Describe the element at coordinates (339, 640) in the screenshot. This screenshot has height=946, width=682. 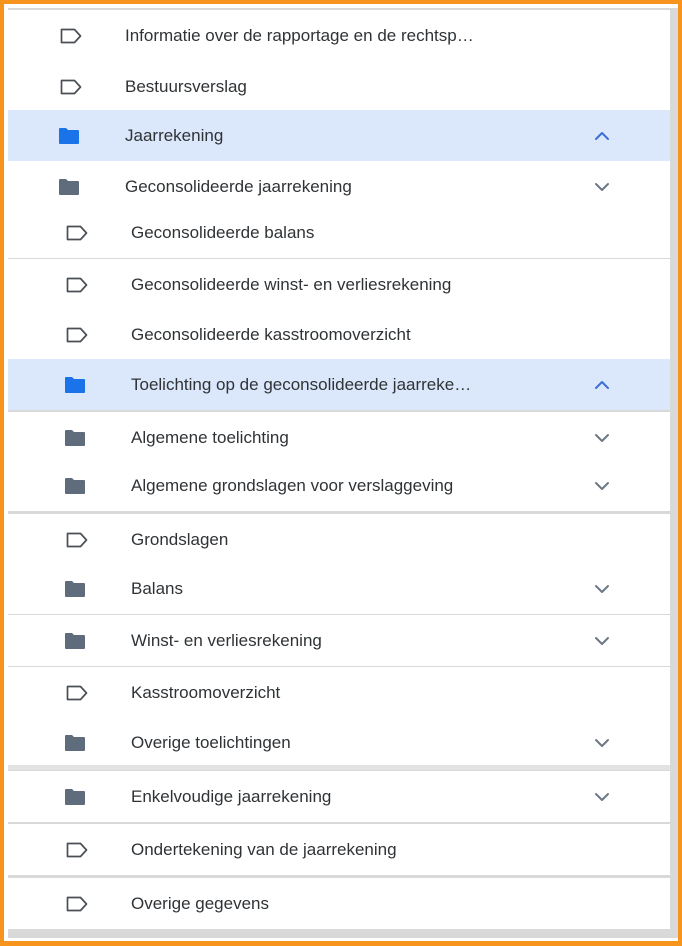
I see `tree-item-winst-en-verliesrekening: Winst- en verliesrekening` at that location.